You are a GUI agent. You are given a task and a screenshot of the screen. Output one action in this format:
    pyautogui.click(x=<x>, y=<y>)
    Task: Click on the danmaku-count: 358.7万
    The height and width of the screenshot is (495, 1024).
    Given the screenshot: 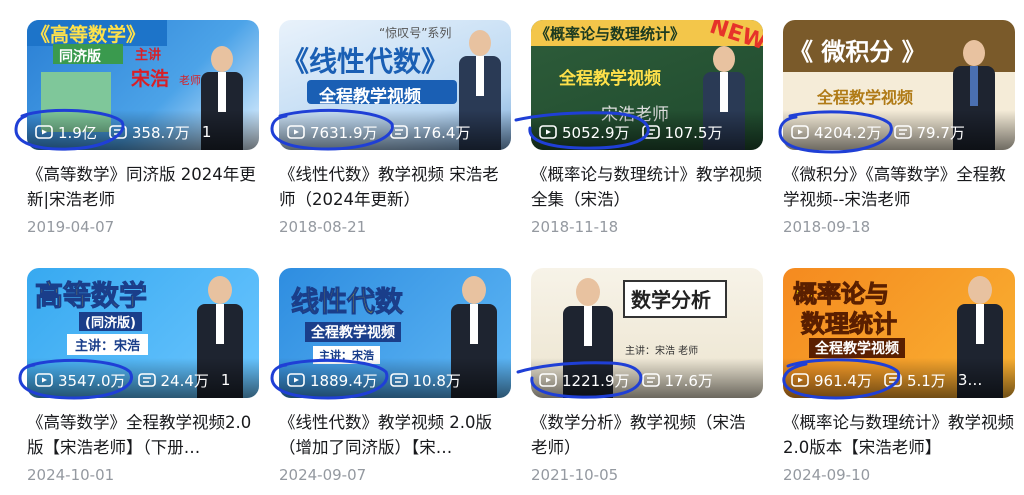 What is the action you would take?
    pyautogui.click(x=149, y=132)
    